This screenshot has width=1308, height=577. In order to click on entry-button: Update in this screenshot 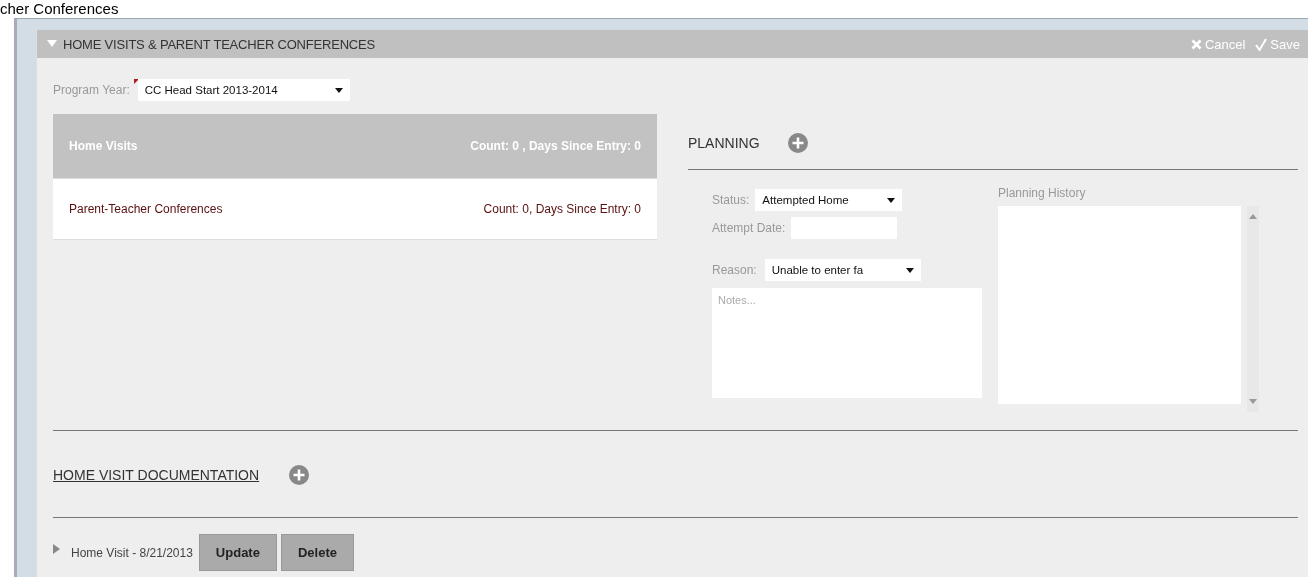, I will do `click(237, 552)`.